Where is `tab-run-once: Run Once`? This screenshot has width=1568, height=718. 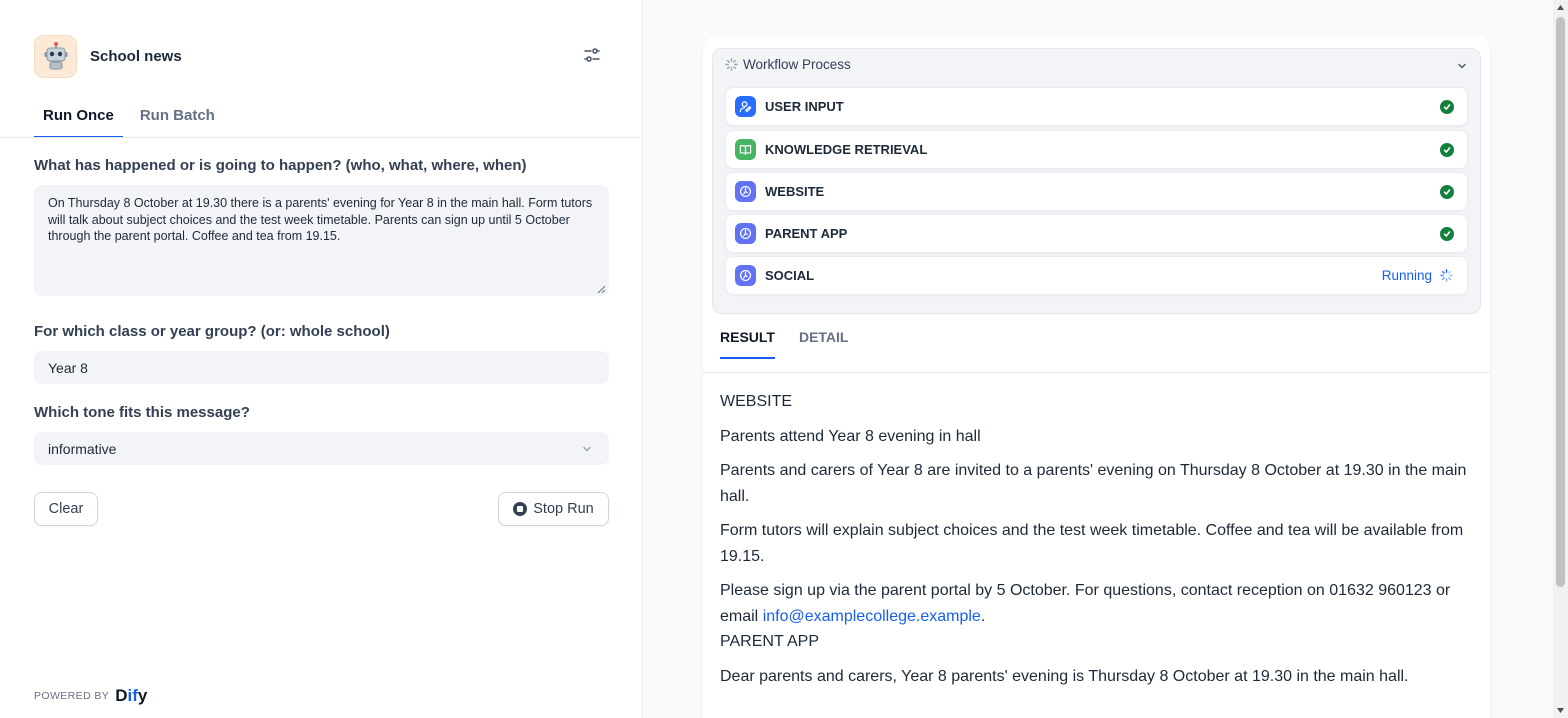 tab-run-once: Run Once is located at coordinates (78, 117).